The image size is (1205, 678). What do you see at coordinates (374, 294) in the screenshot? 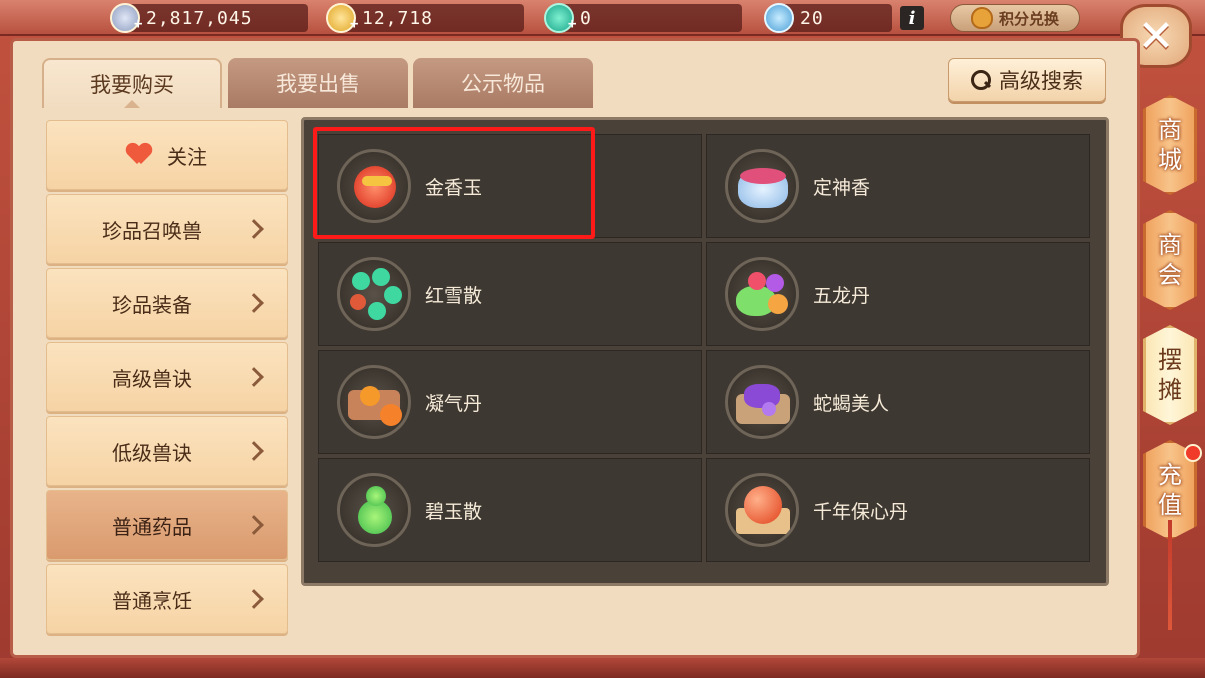
I see `green-bead-bracelet-icon` at bounding box center [374, 294].